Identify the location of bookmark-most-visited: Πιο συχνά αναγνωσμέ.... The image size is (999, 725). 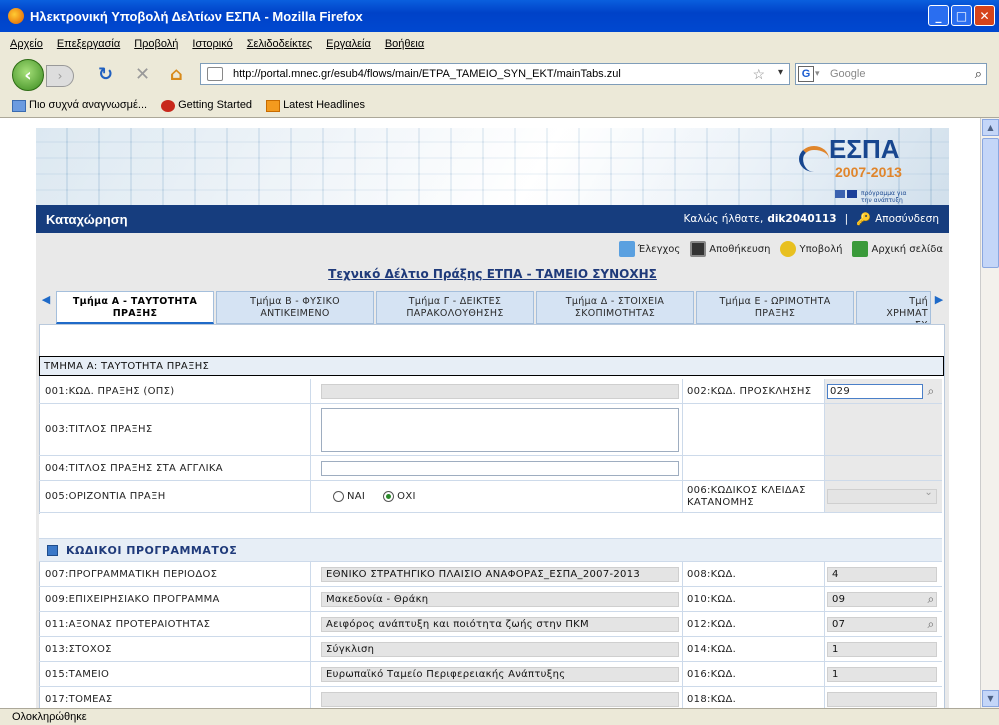
(79, 105).